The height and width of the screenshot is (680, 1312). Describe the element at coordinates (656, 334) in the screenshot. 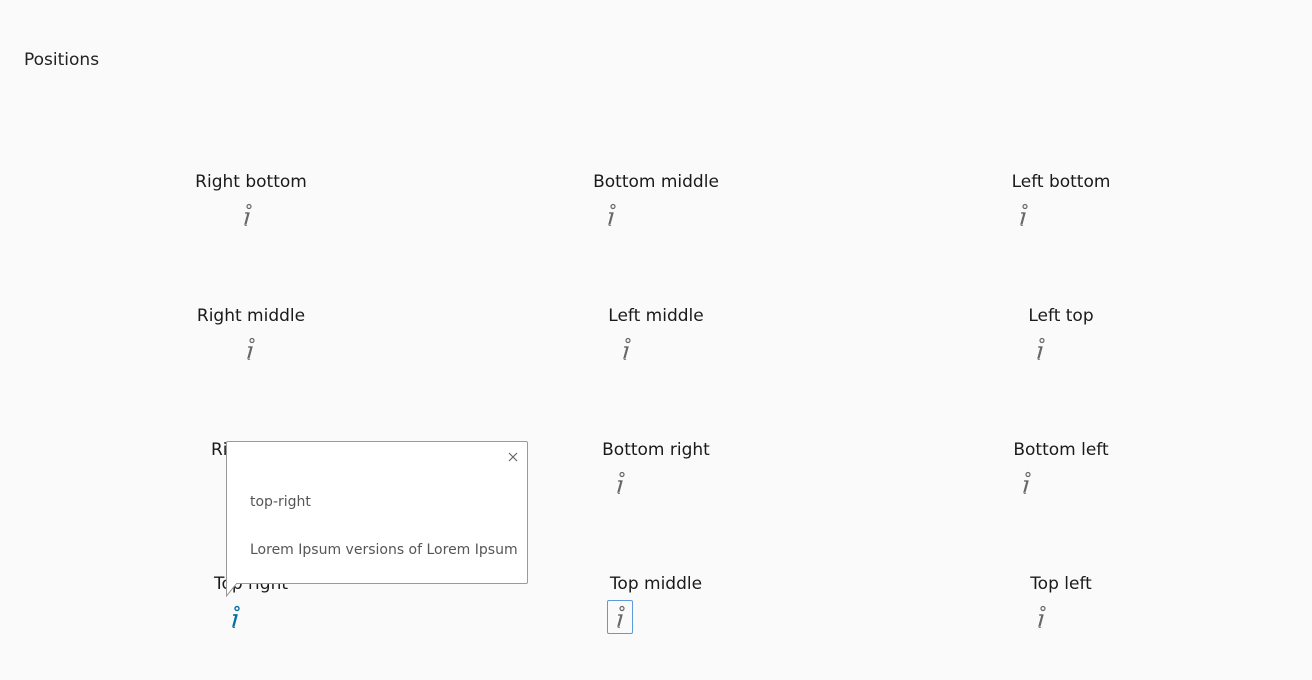

I see `position-cell-left-middle: Left middle` at that location.